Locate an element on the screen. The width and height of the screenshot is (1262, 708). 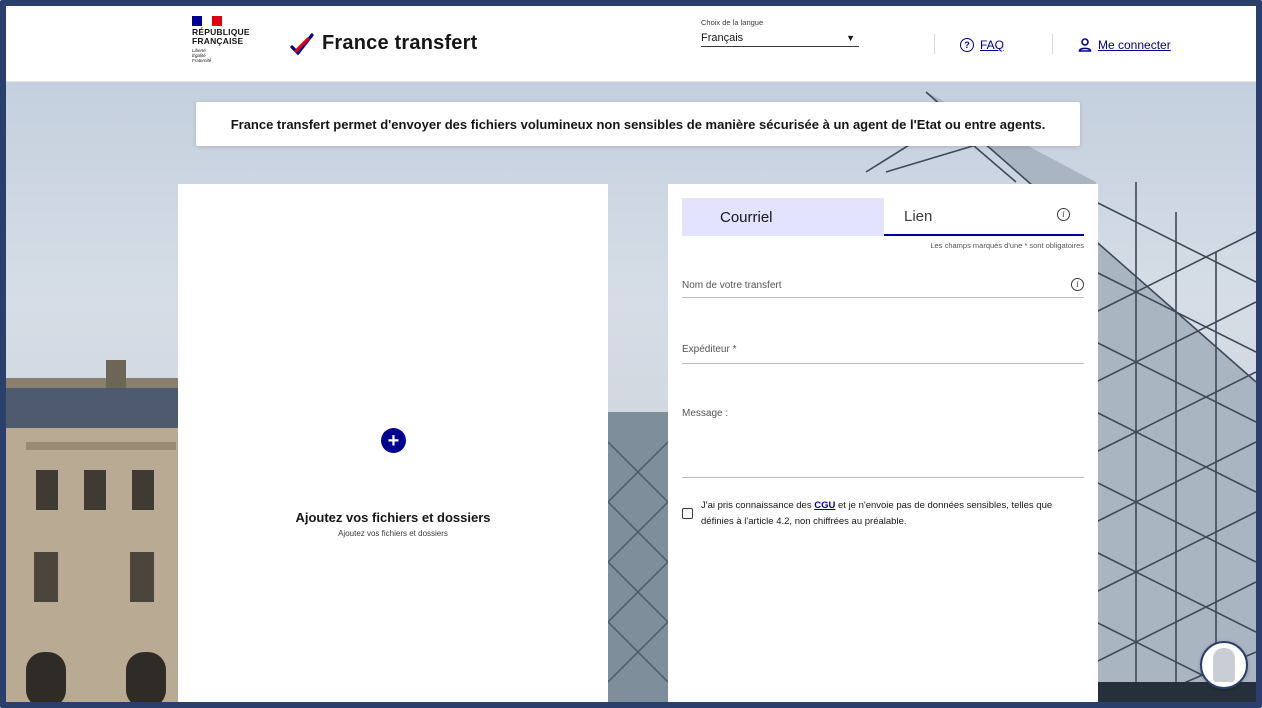
tab-lien: Lien i is located at coordinates (984, 217).